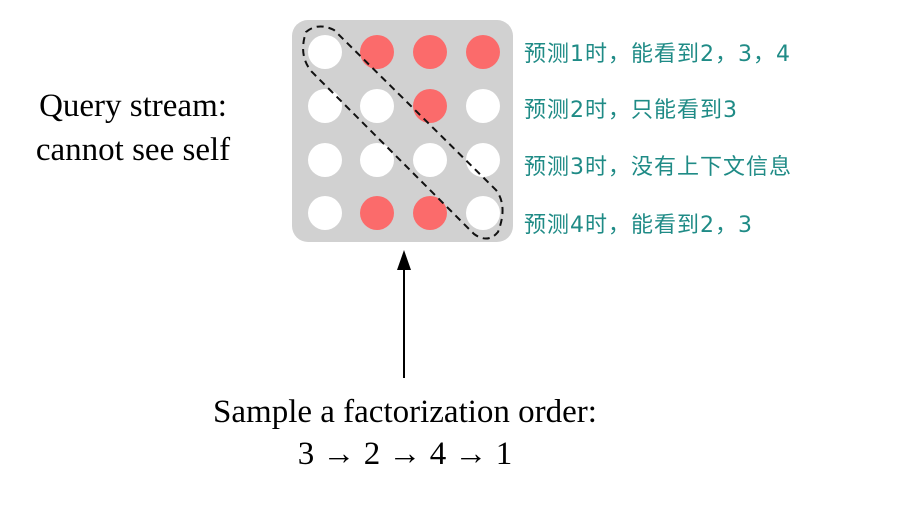 The image size is (902, 507). Describe the element at coordinates (657, 54) in the screenshot. I see `annotation-row-1: 预测1时，能看到2，3，4` at that location.